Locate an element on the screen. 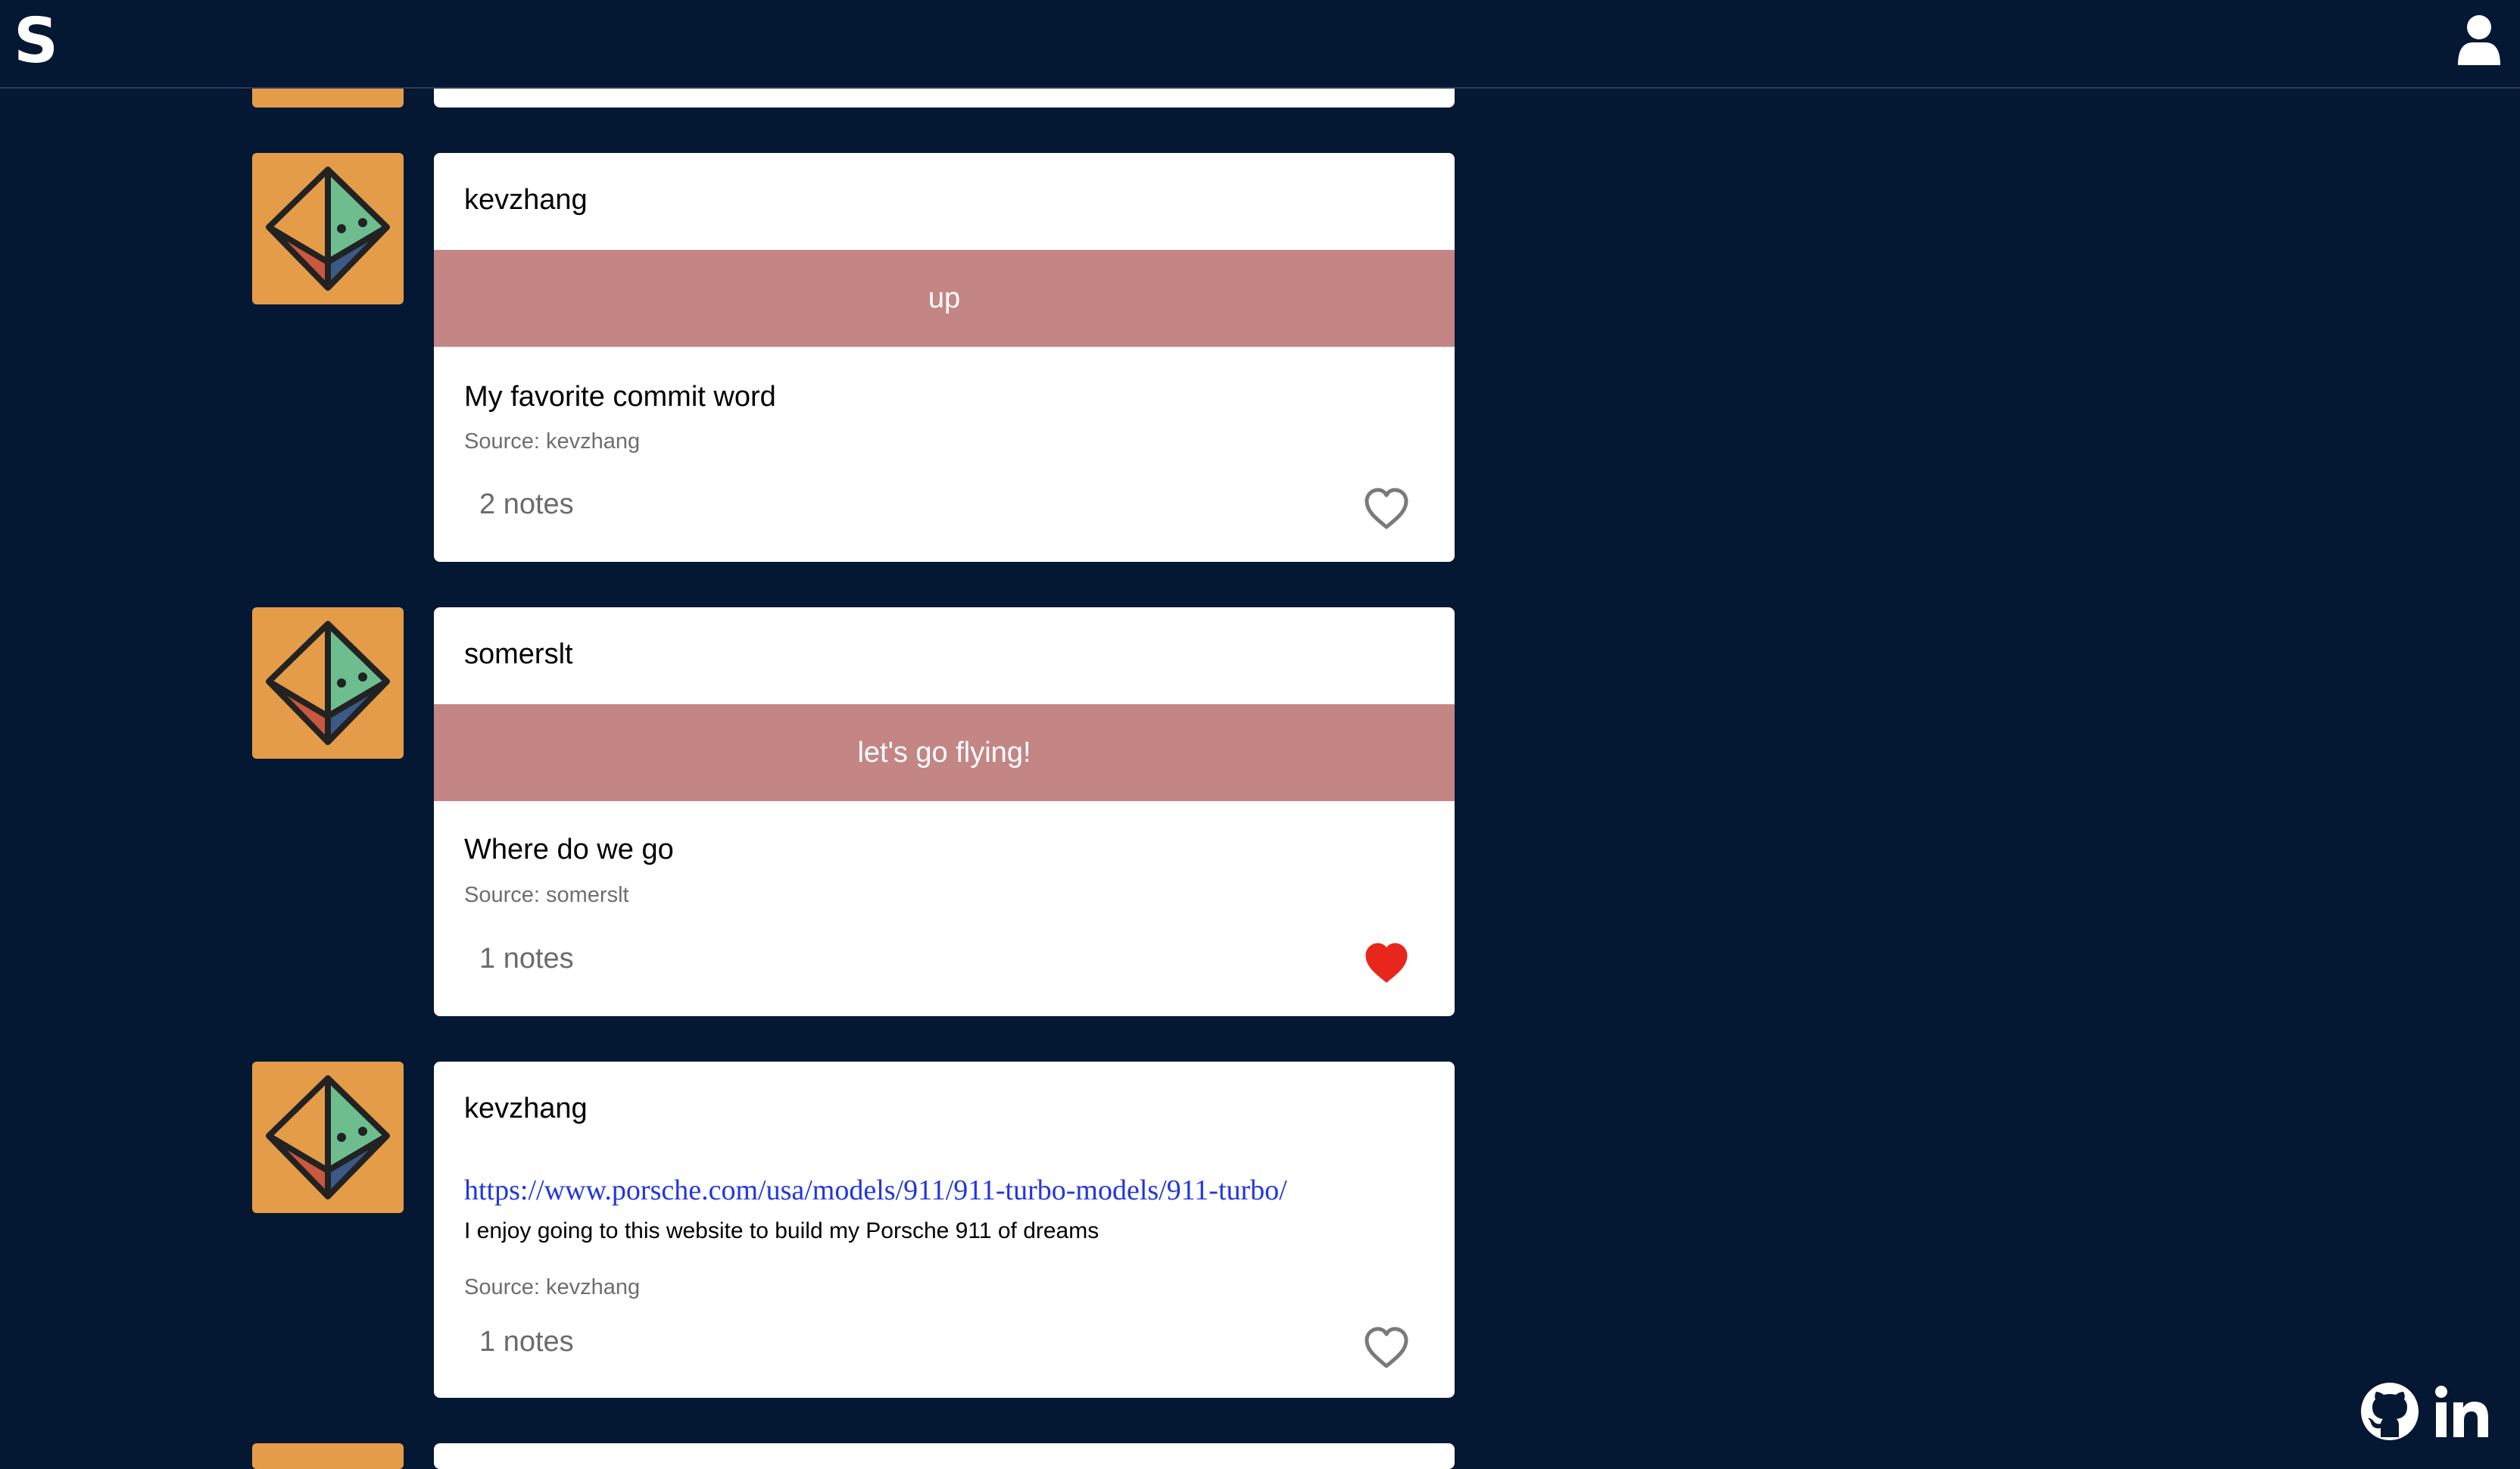 The image size is (2520, 1469). post-title: My favorite commit word is located at coordinates (620, 397).